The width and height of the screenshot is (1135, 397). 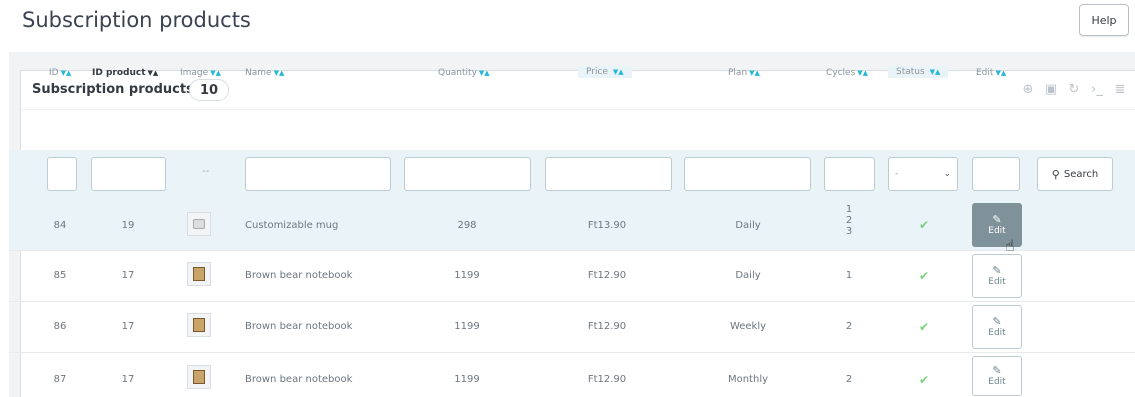 I want to click on filter-plan-input, so click(x=747, y=174).